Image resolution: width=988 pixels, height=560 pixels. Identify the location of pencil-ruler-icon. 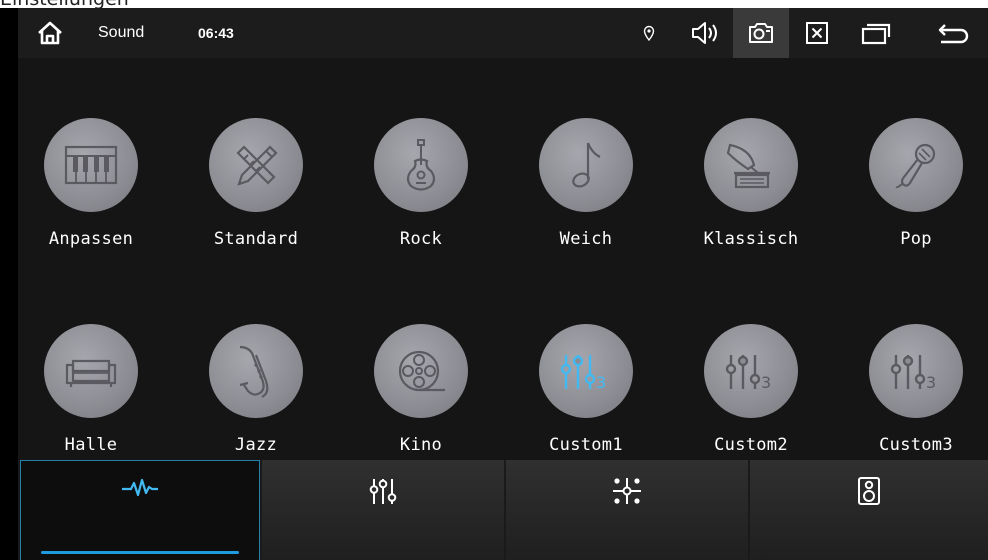
(257, 165).